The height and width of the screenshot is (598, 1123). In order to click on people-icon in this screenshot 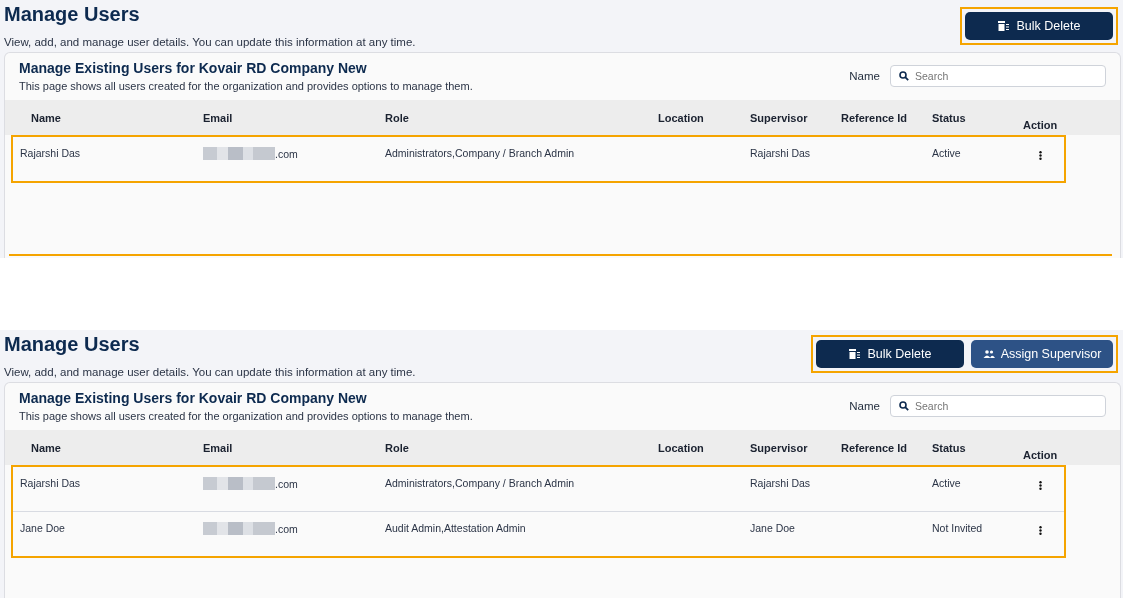, I will do `click(988, 354)`.